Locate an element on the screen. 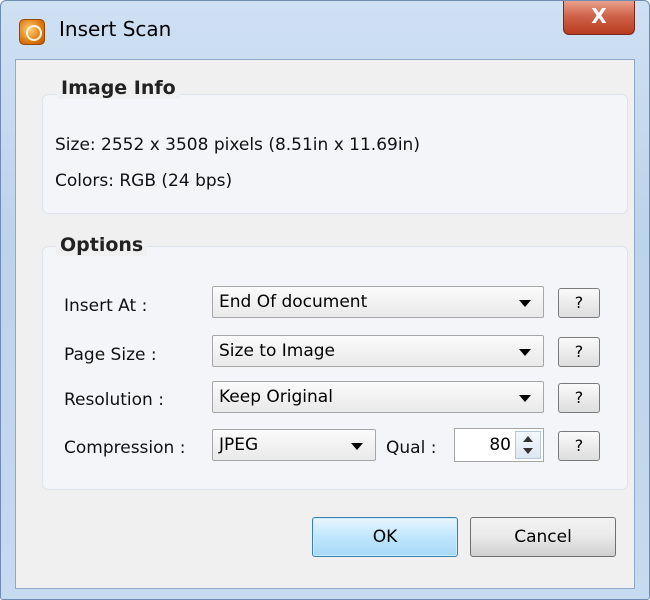 The width and height of the screenshot is (650, 600). title-bar: Insert Scan X is located at coordinates (325, 30).